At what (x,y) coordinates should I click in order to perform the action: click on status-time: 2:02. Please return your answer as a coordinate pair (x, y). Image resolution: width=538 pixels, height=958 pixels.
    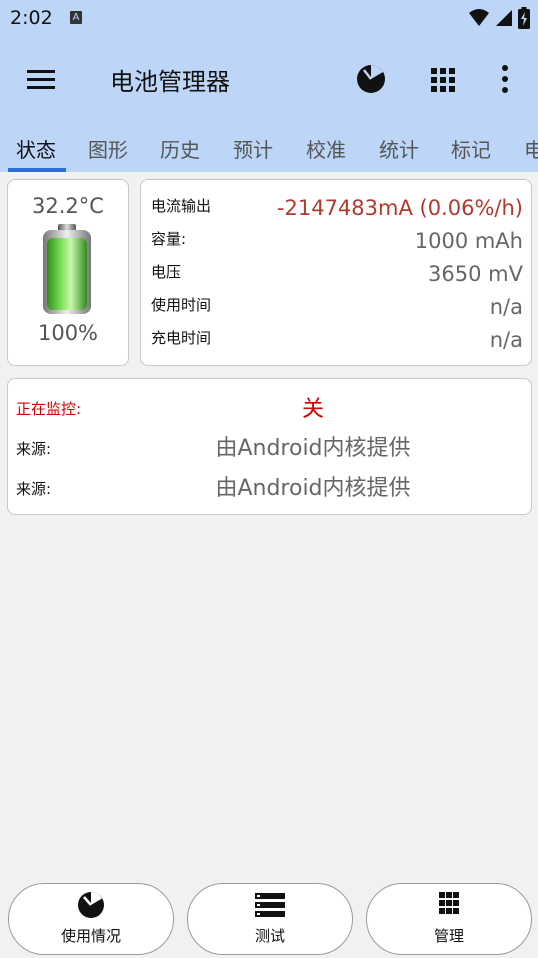
    Looking at the image, I should click on (31, 18).